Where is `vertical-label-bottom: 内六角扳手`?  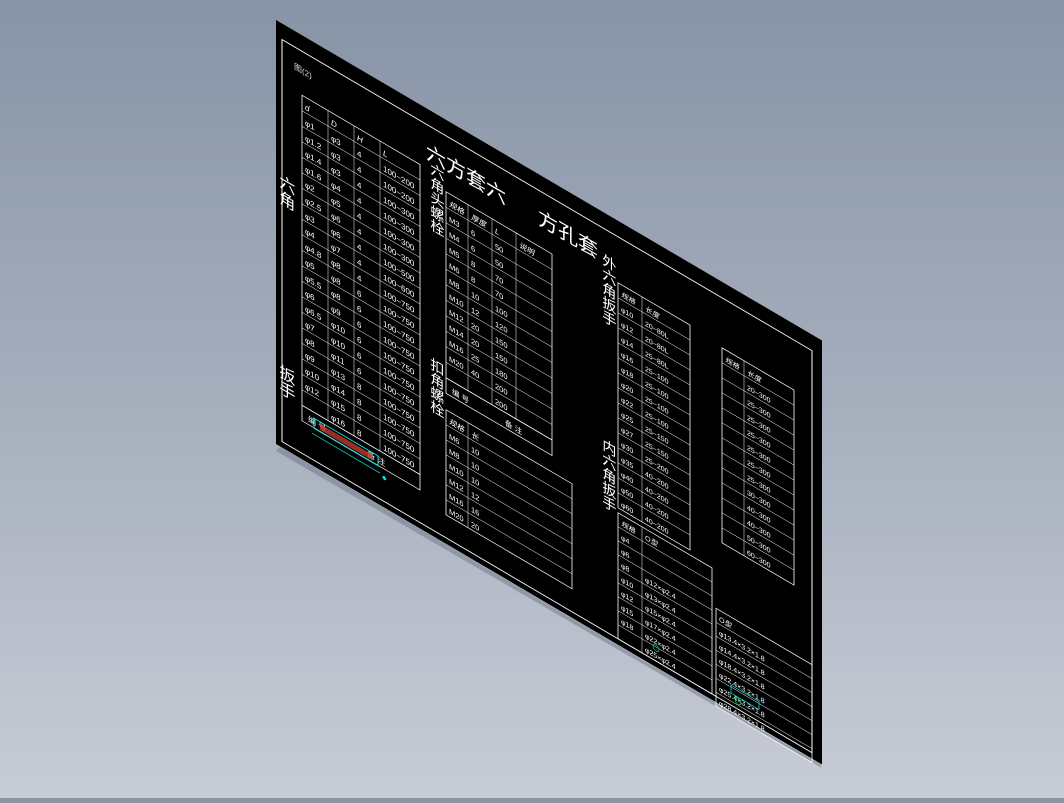
vertical-label-bottom: 内六角扳手 is located at coordinates (608, 475).